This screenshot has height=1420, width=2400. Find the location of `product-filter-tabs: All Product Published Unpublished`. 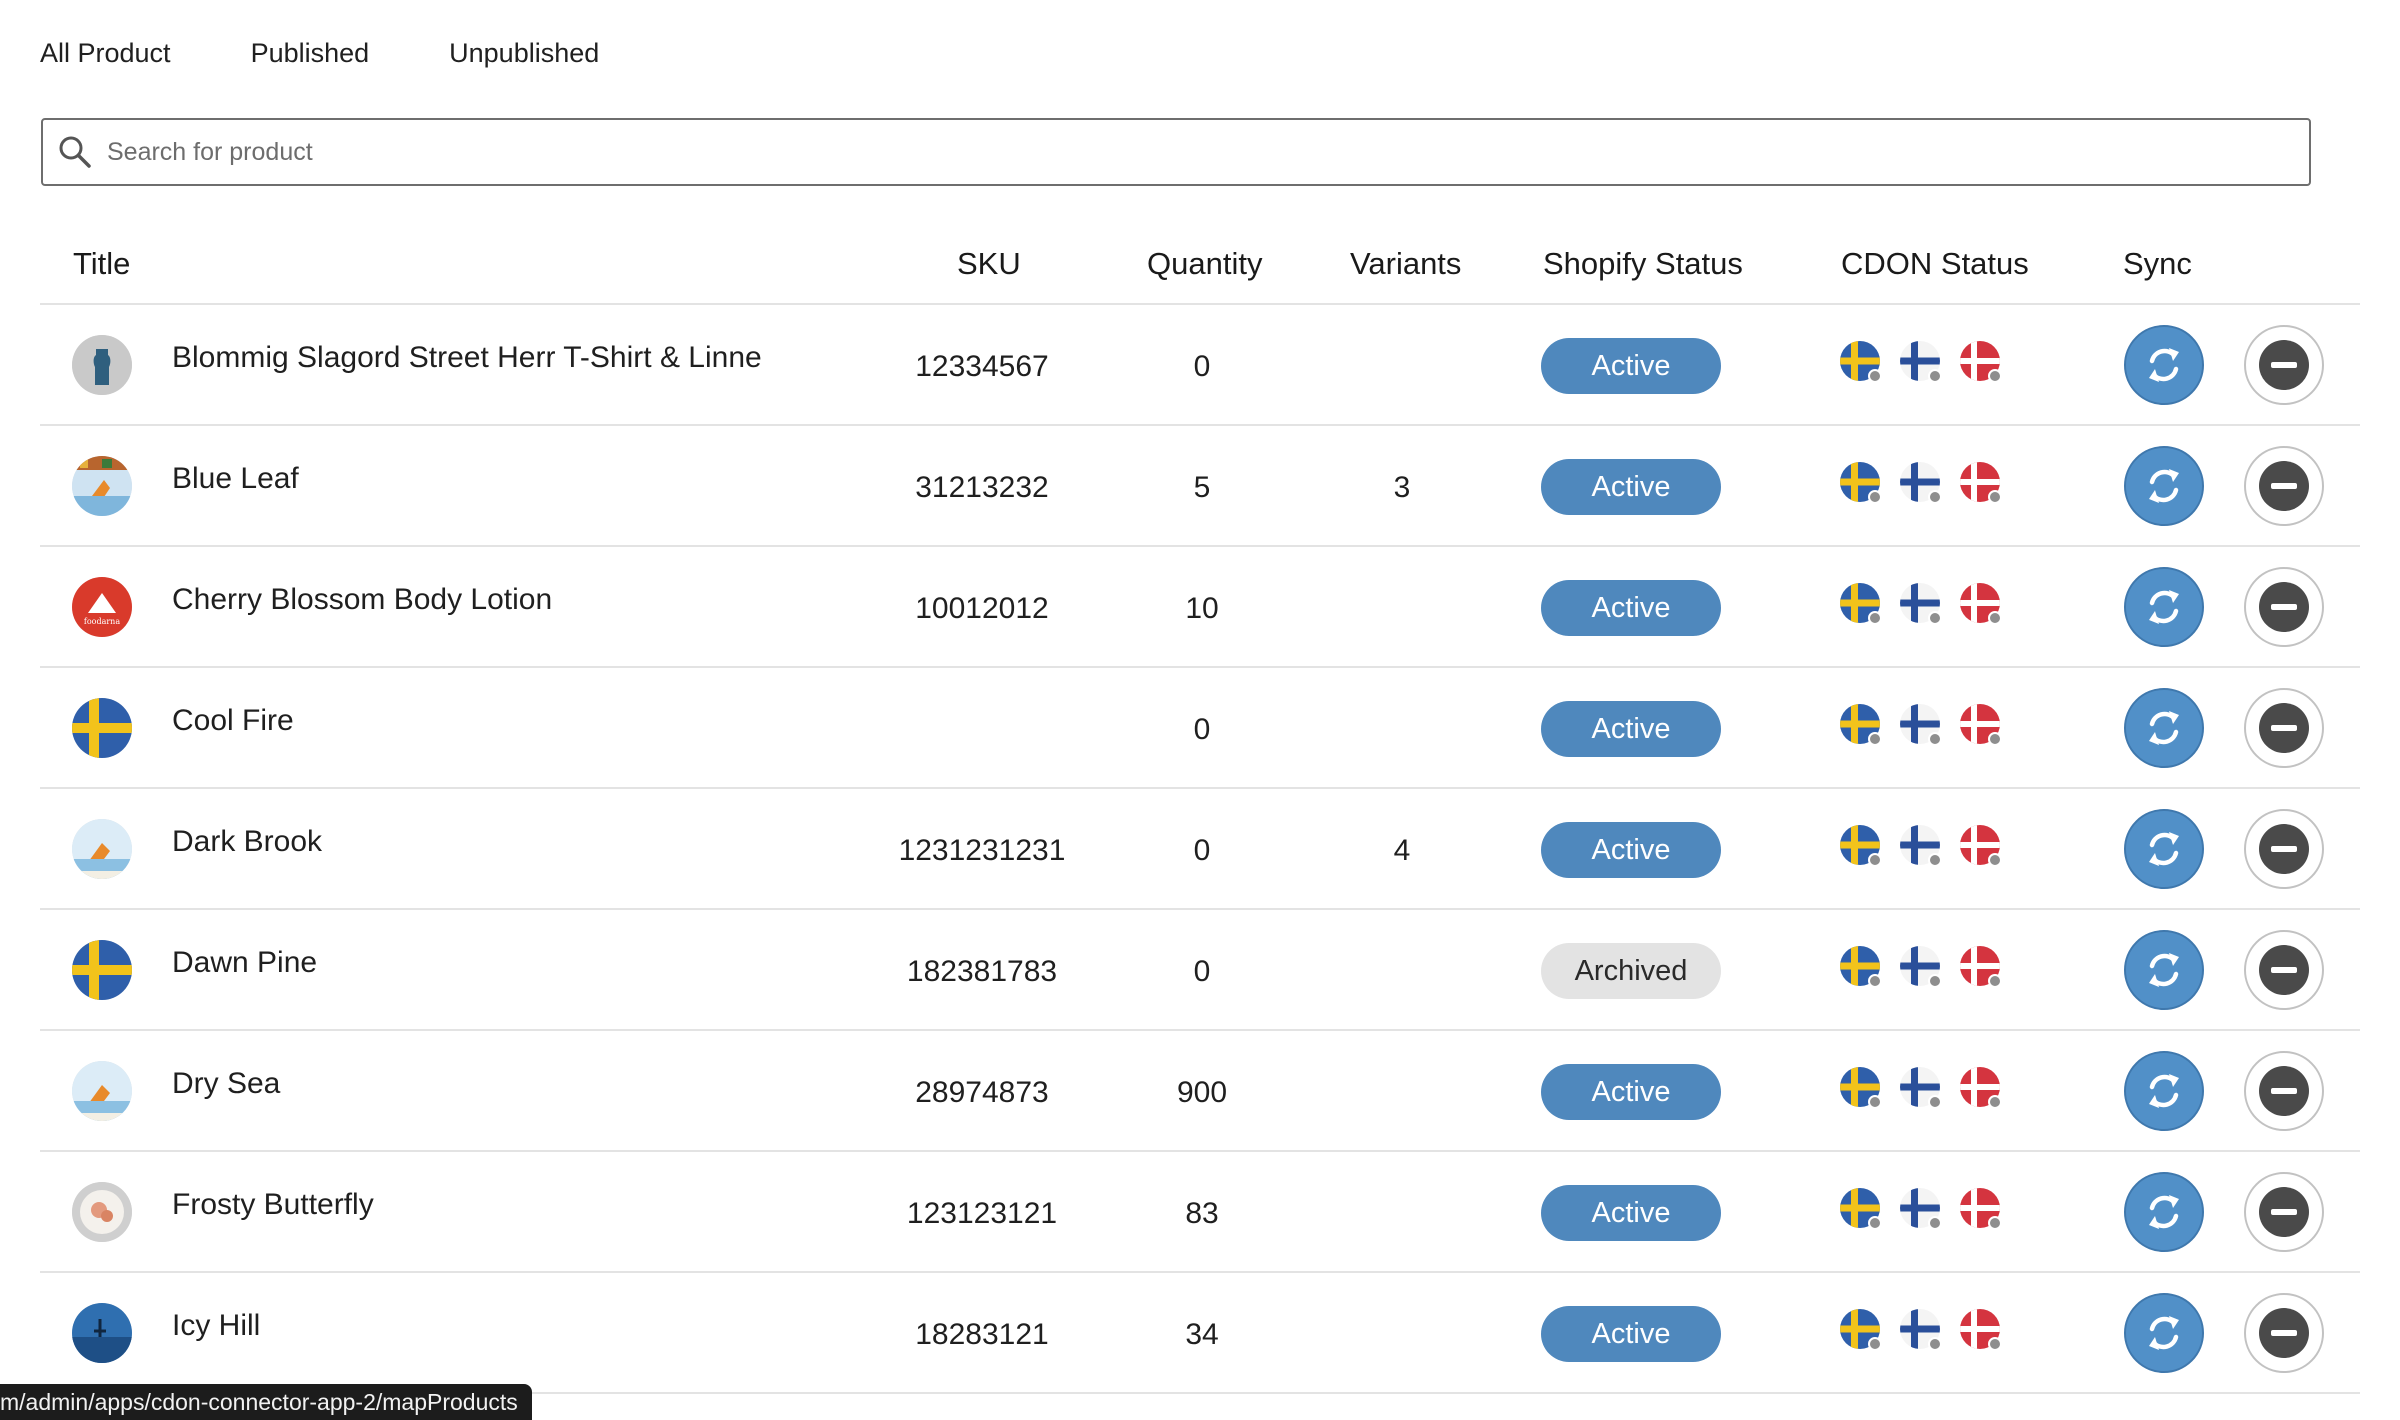

product-filter-tabs: All Product Published Unpublished is located at coordinates (319, 53).